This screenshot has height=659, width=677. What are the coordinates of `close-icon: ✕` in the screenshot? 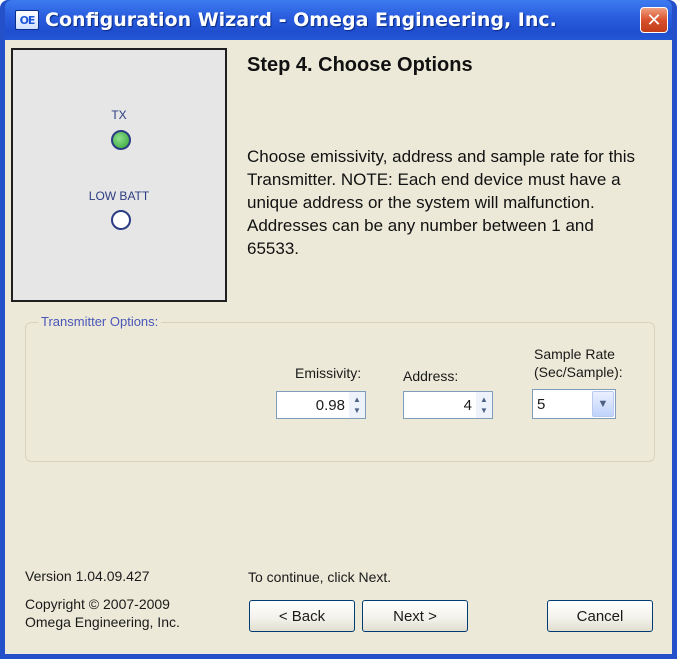 It's located at (654, 20).